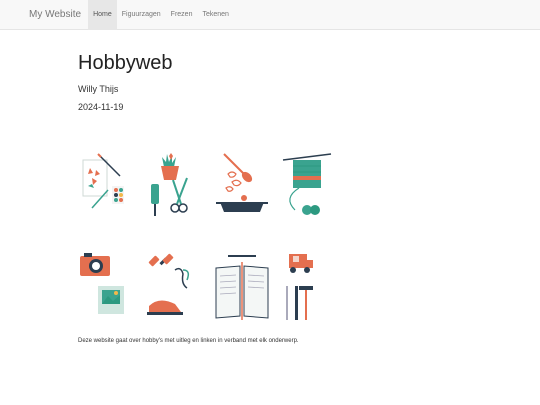 The image size is (540, 405). Describe the element at coordinates (182, 15) in the screenshot. I see `nav-frezen: Frezen` at that location.